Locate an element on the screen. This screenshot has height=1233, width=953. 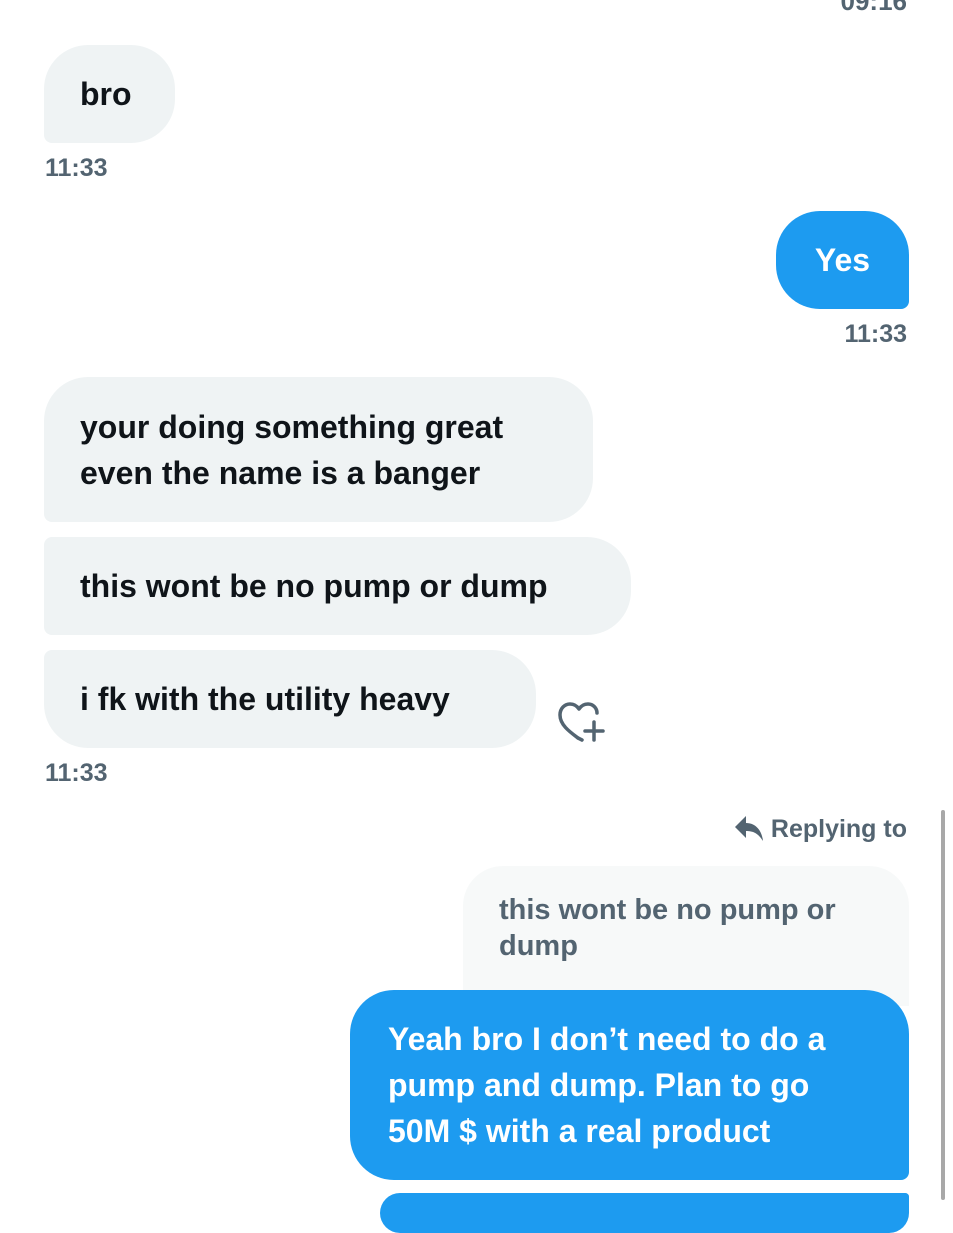
message-incoming: i fk with the utility heavy is located at coordinates (290, 699).